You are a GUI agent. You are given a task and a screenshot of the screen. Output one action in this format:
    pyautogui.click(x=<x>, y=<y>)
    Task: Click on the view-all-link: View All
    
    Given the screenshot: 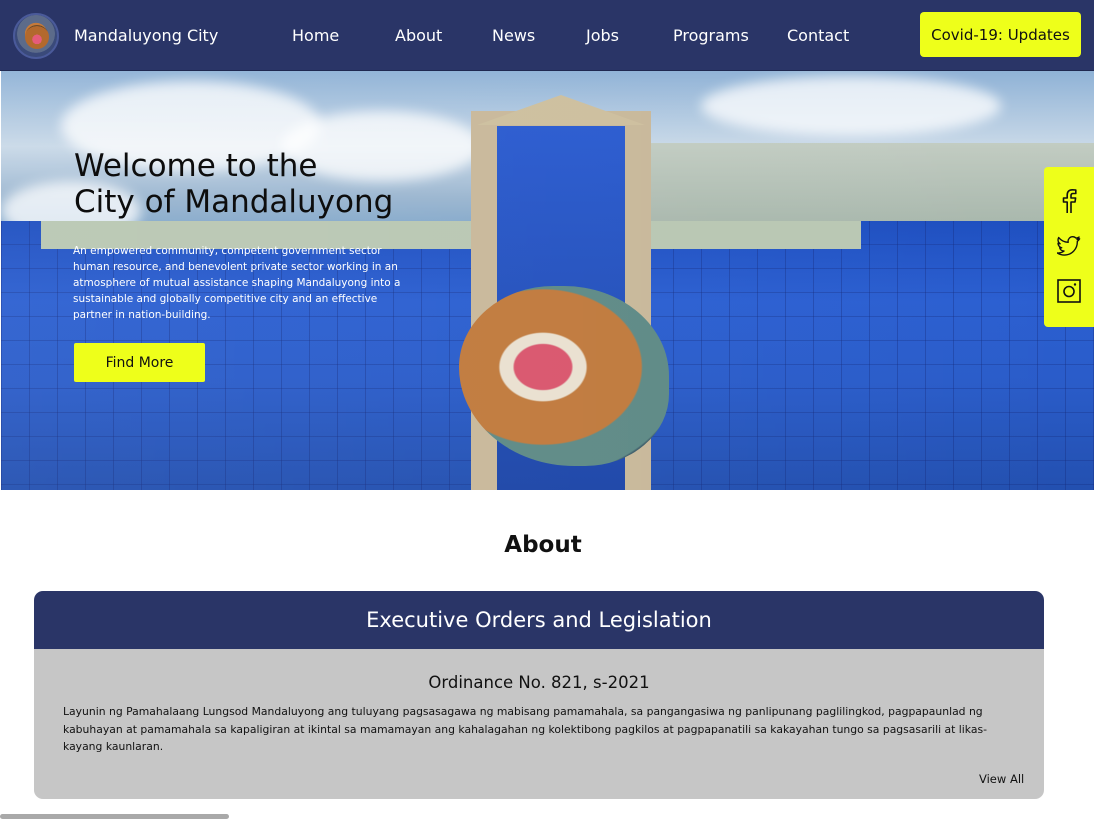 What is the action you would take?
    pyautogui.click(x=1001, y=779)
    